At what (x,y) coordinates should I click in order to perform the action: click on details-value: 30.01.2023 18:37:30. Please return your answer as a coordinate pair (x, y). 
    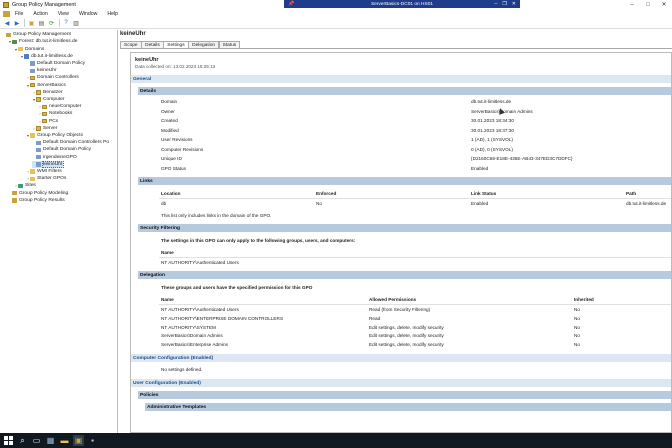
    Looking at the image, I should click on (493, 130).